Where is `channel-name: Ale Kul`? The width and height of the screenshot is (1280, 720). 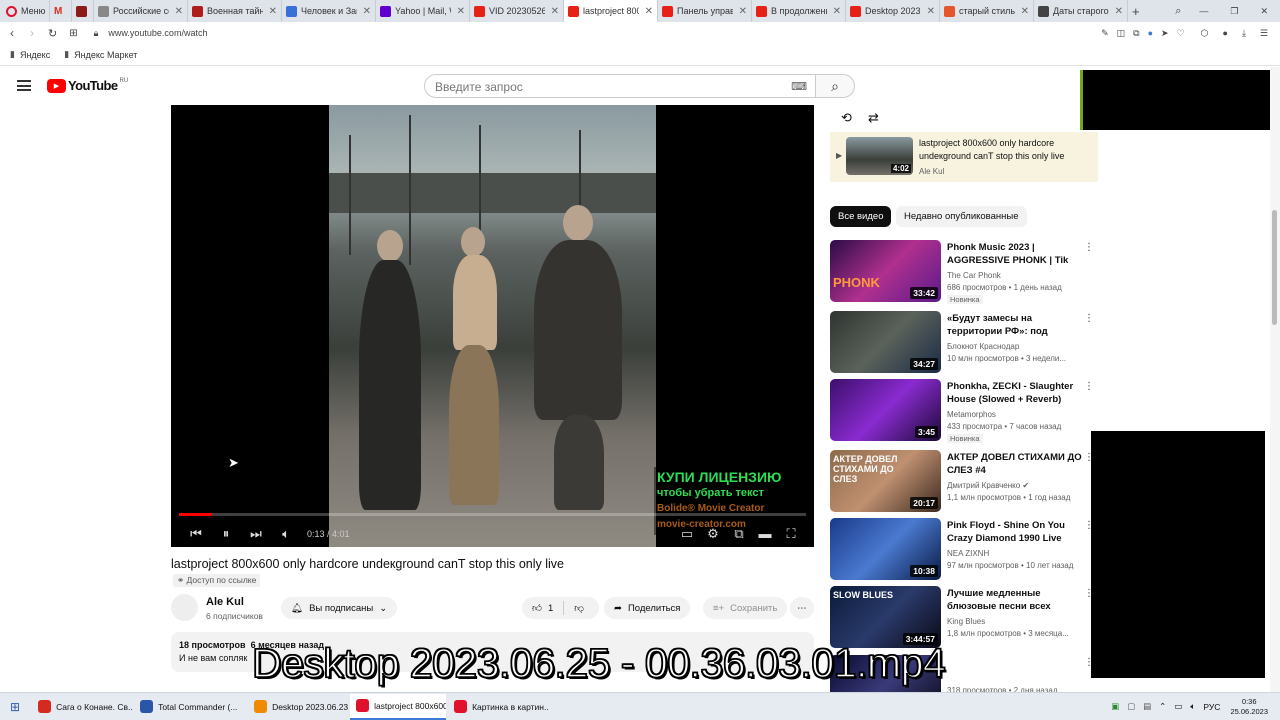 channel-name: Ale Kul is located at coordinates (225, 602).